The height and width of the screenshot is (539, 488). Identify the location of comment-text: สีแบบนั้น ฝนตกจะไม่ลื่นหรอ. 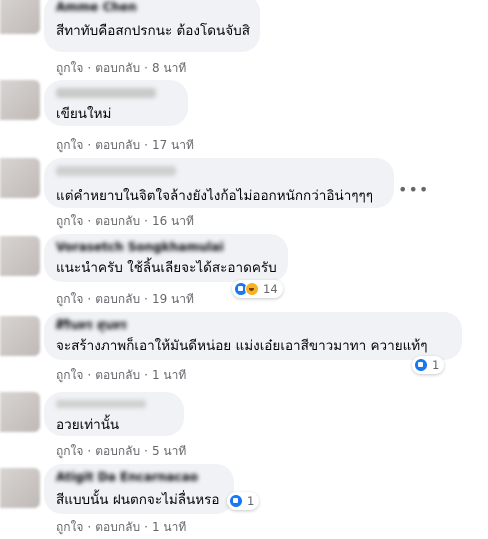
(138, 500).